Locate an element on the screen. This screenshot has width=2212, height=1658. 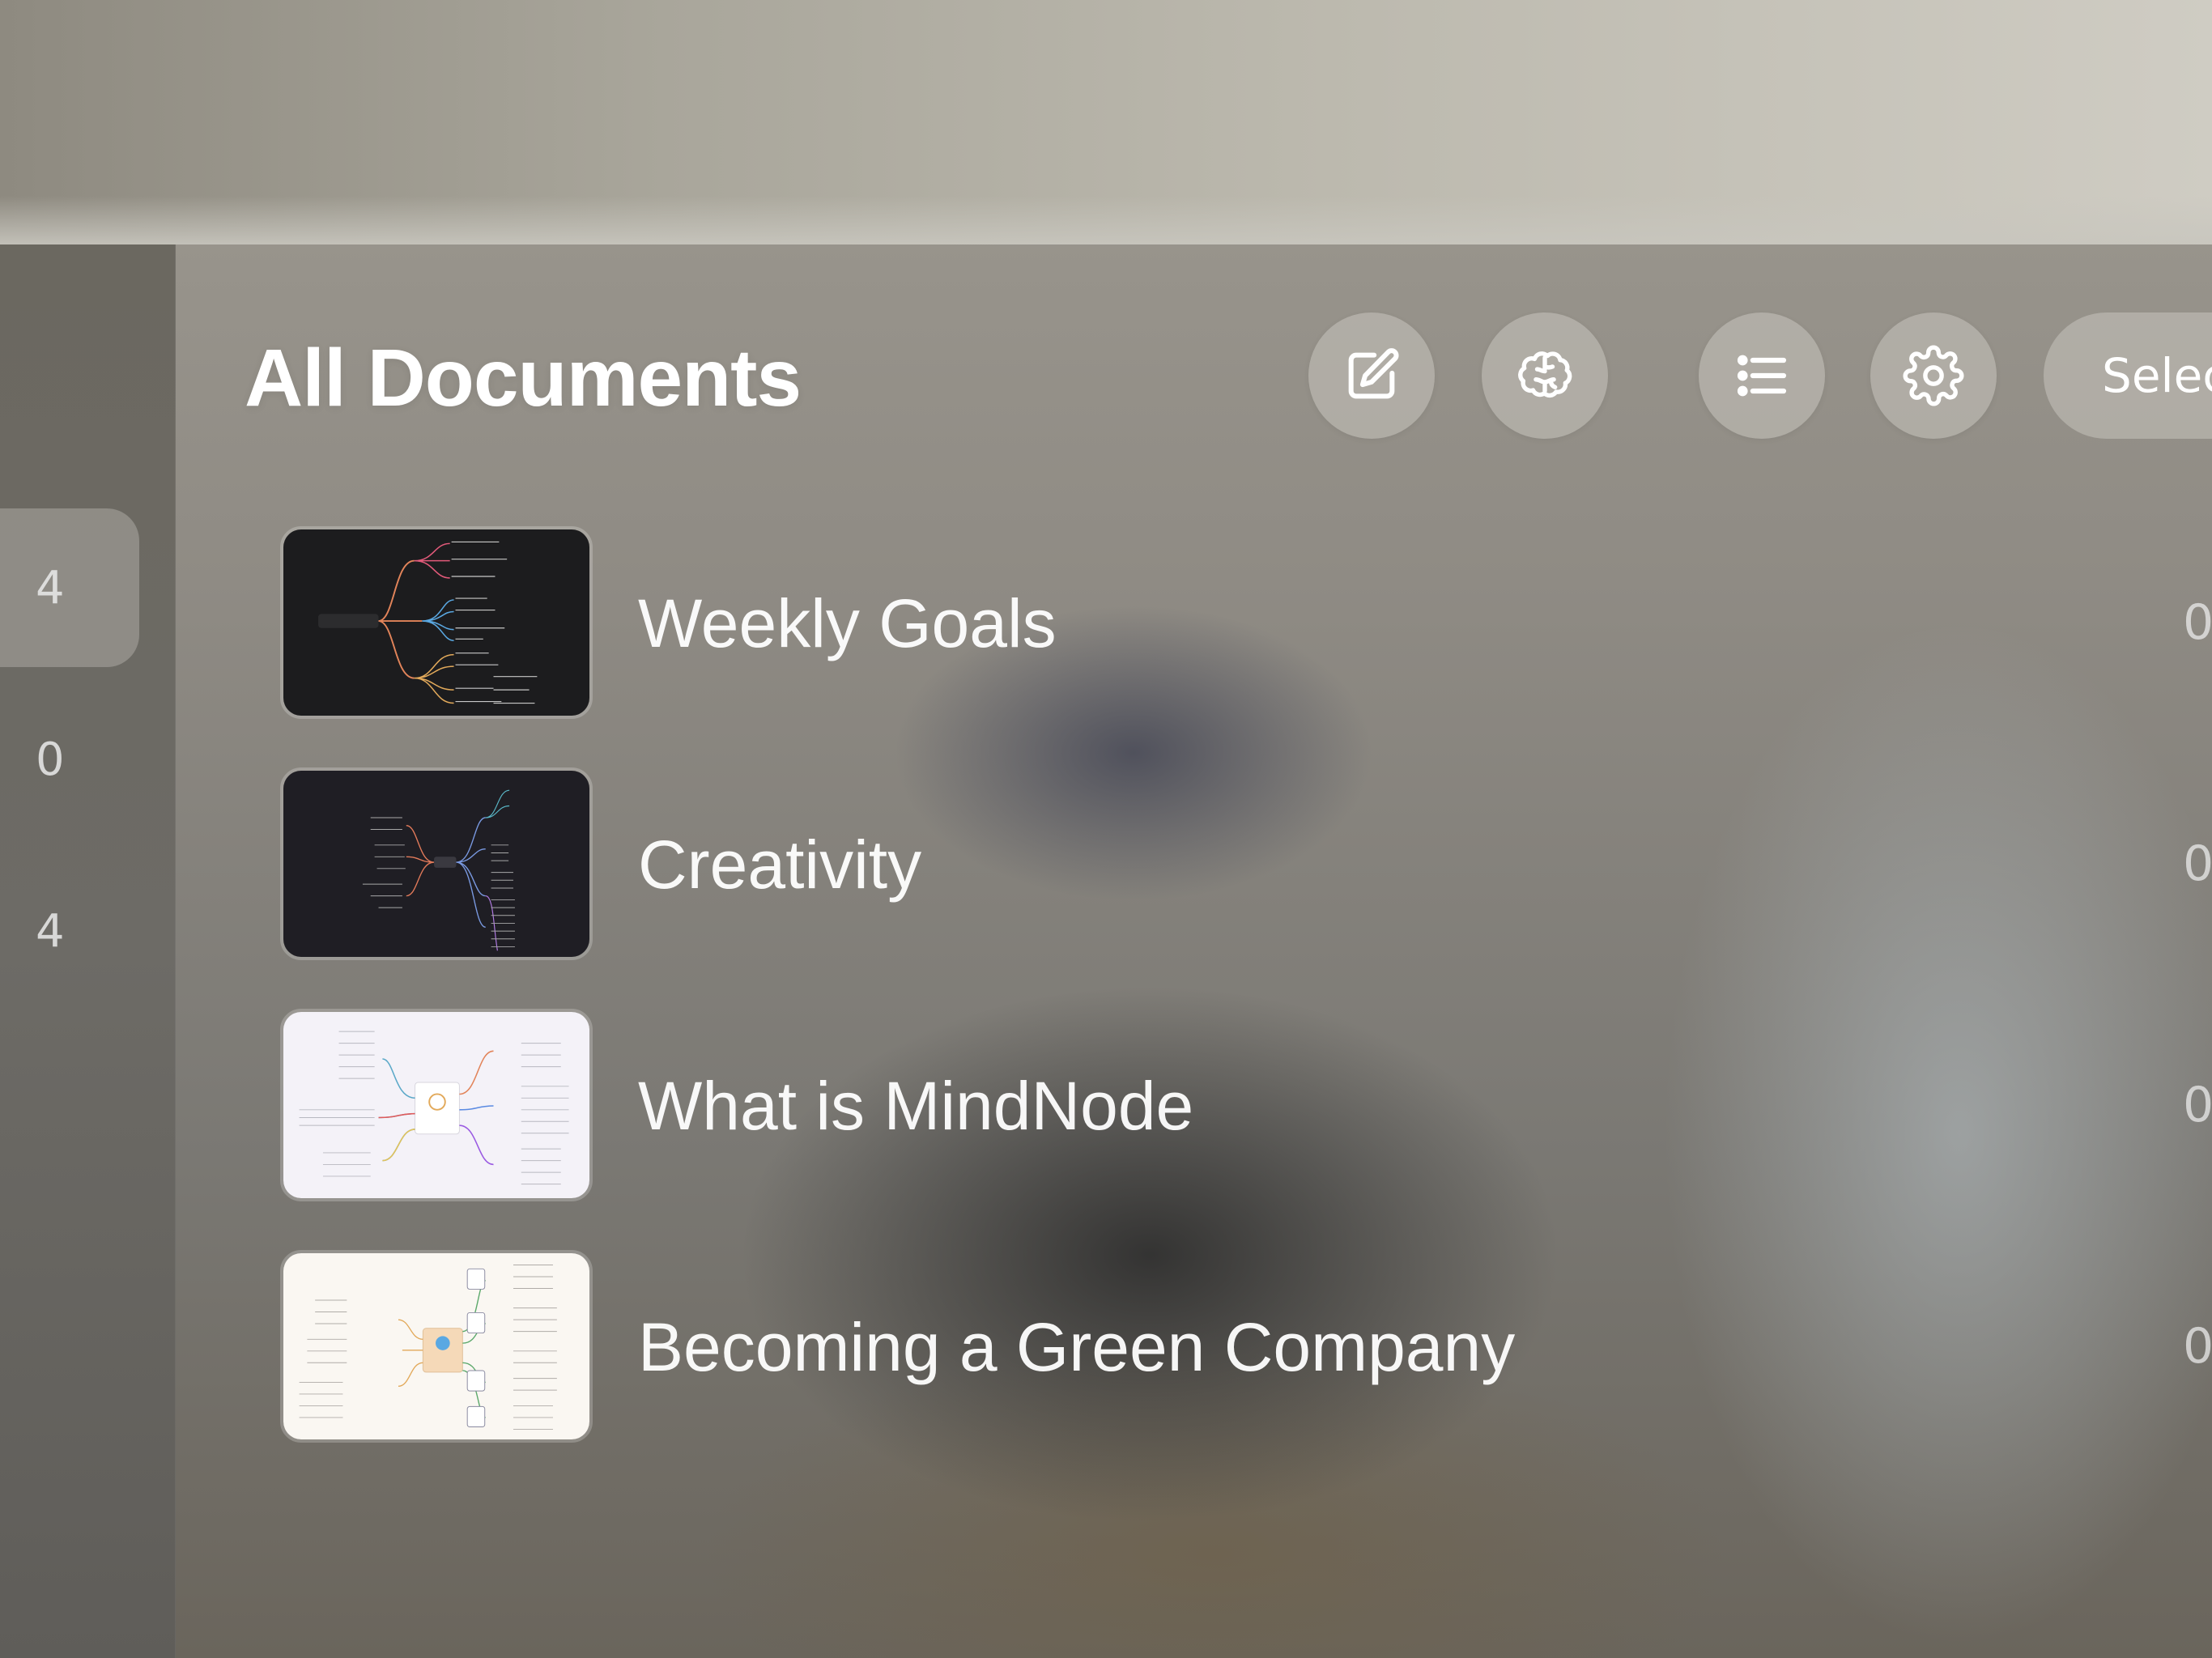
document-title: Becoming a Green Company is located at coordinates (1077, 1347).